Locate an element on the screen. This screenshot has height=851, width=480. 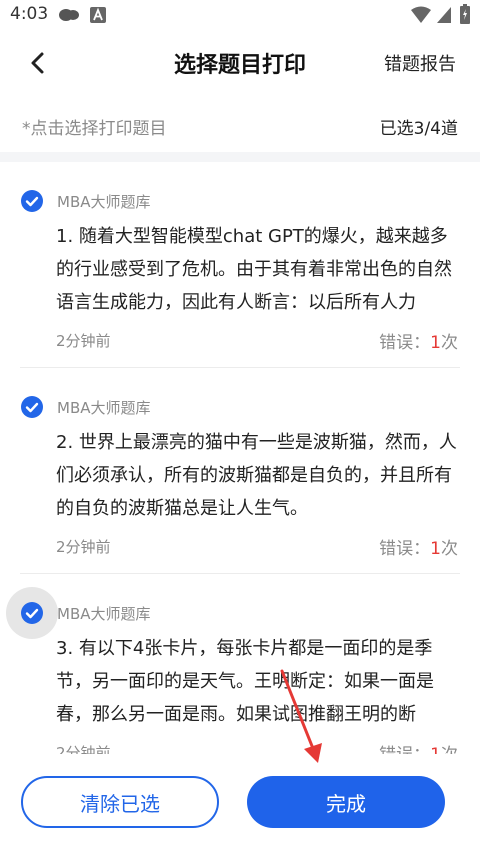
error-report-button: 错题报告 is located at coordinates (420, 63).